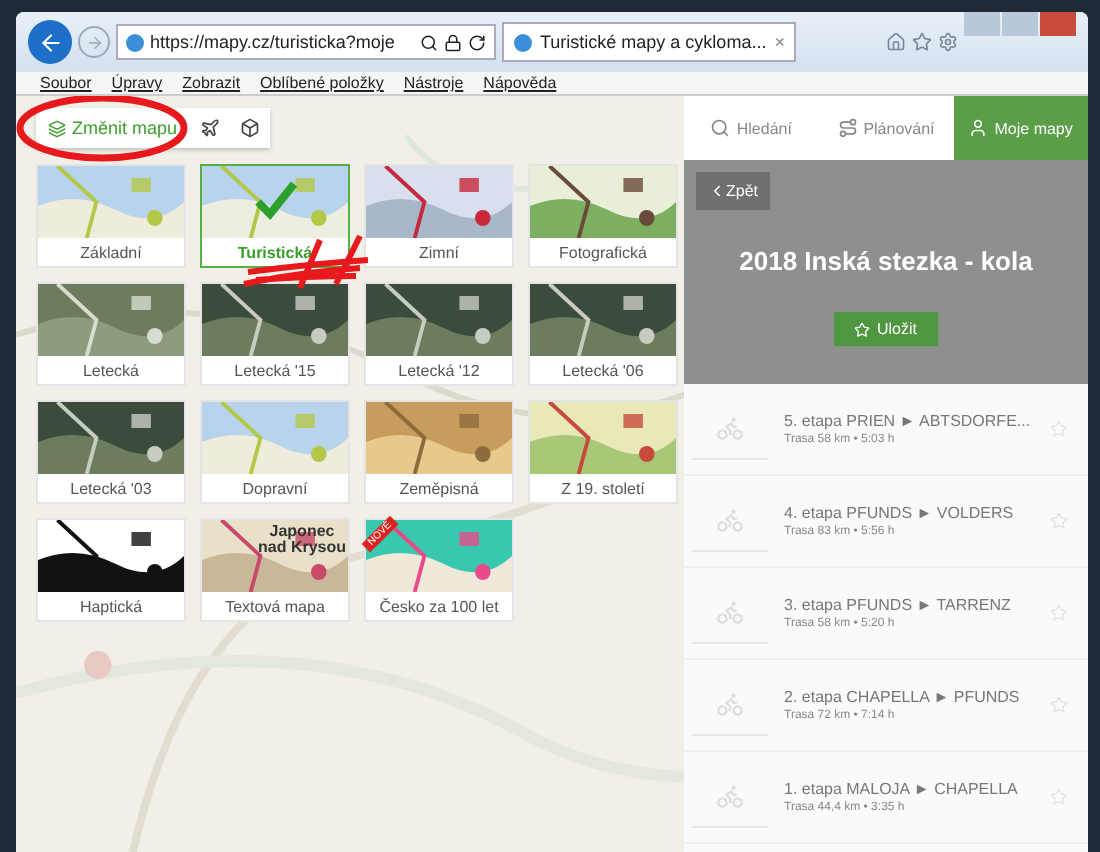 Image resolution: width=1100 pixels, height=852 pixels. I want to click on address-bar: https://mapy.cz/turisticka?moje, so click(306, 42).